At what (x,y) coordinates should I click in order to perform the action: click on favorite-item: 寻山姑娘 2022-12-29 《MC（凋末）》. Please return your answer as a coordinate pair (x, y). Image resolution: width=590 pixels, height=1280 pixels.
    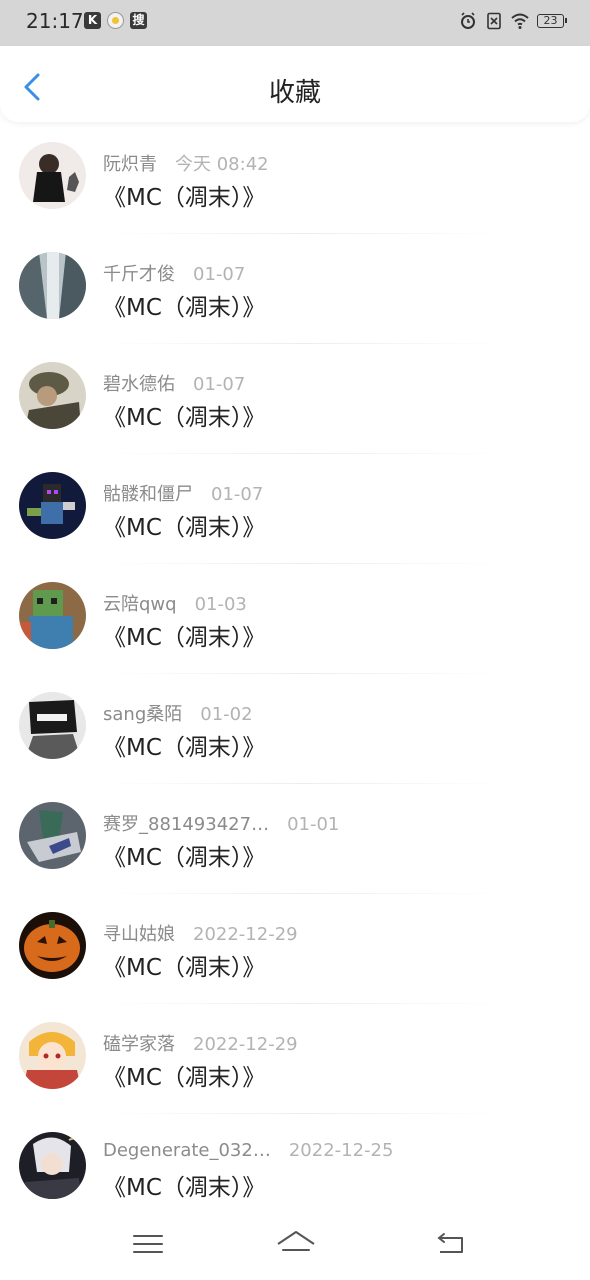
    Looking at the image, I should click on (295, 949).